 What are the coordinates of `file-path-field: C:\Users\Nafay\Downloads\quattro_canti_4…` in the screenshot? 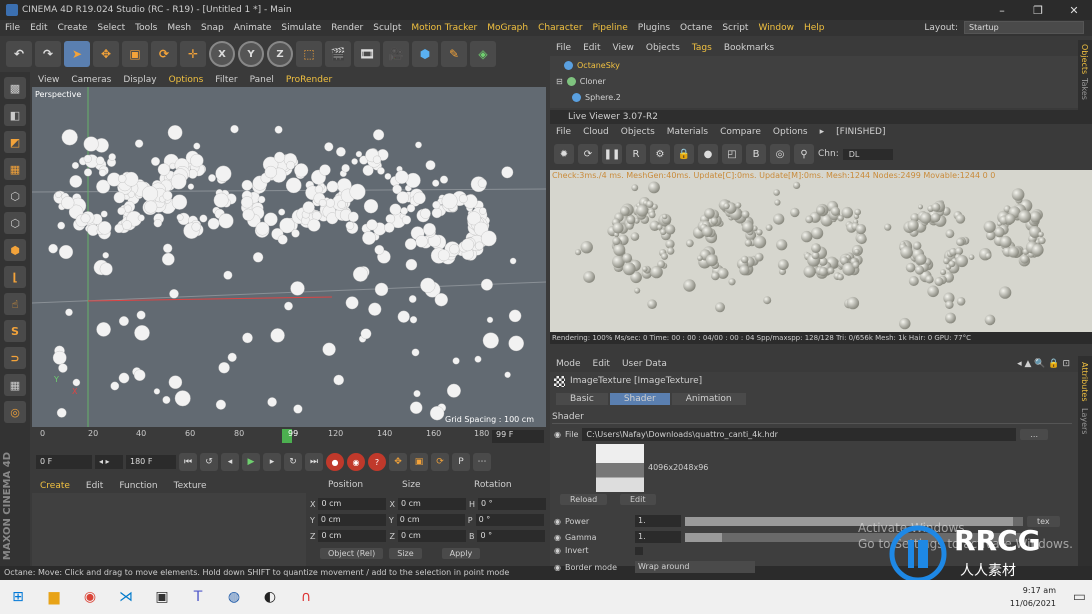 It's located at (799, 434).